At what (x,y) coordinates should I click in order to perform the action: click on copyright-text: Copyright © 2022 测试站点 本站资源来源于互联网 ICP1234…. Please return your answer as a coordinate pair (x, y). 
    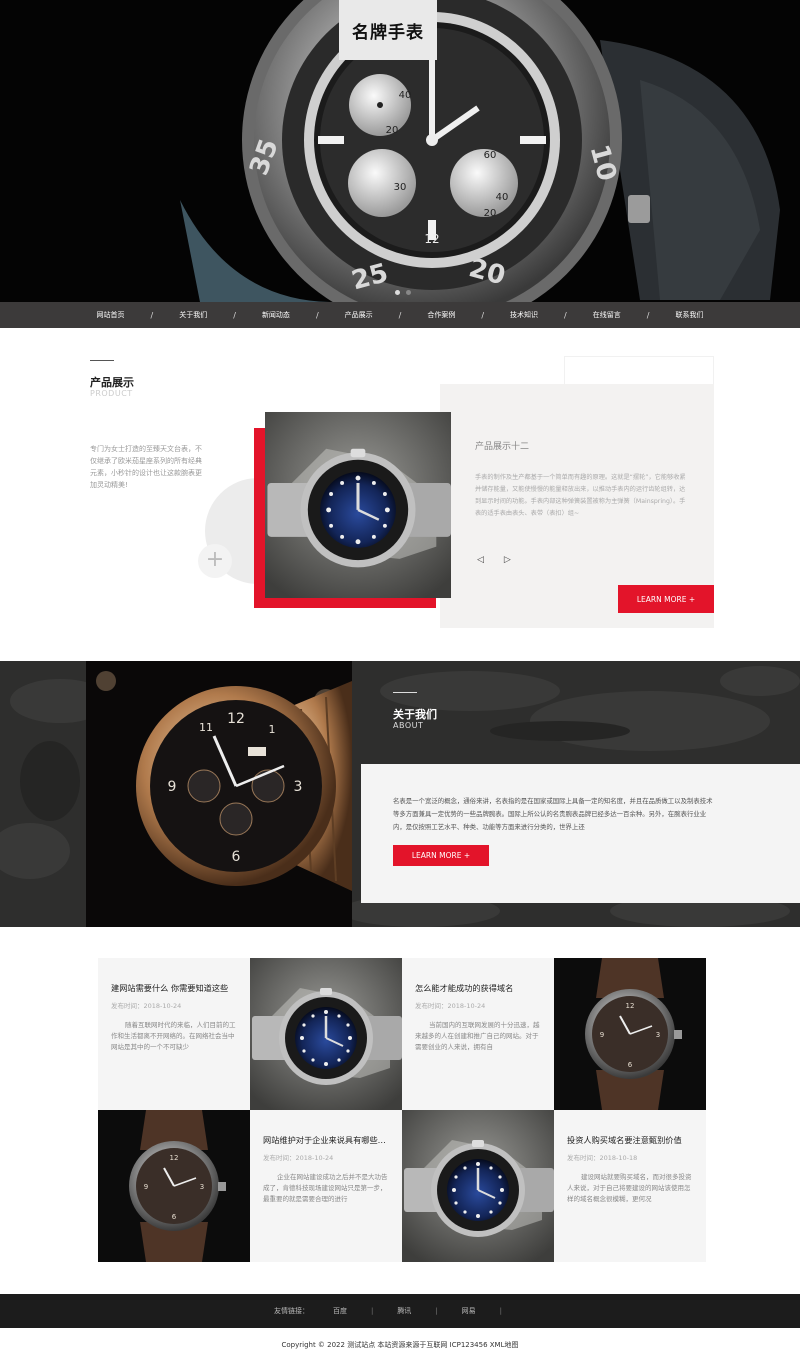
    Looking at the image, I should click on (400, 1345).